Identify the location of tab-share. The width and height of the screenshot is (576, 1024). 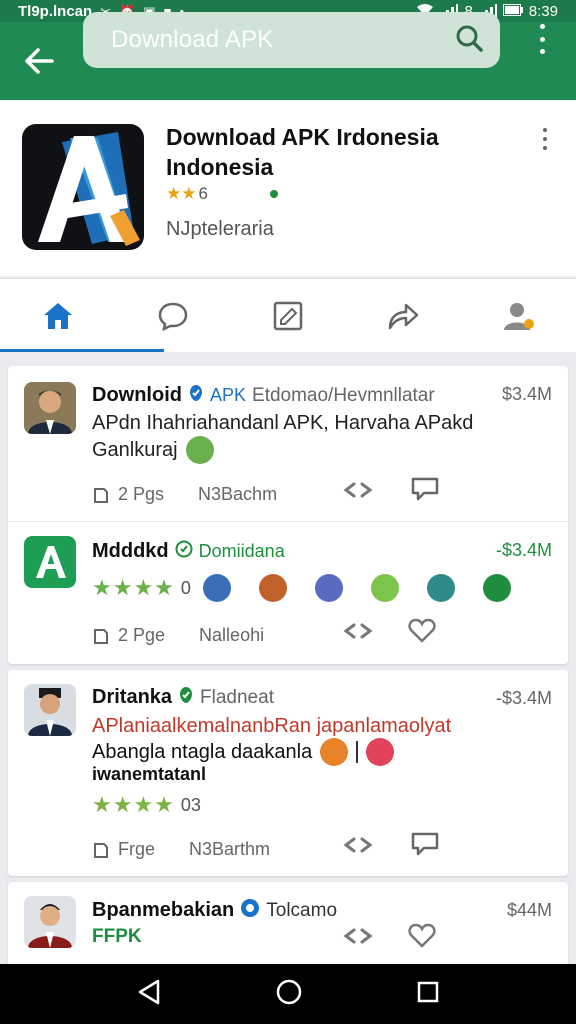
(403, 315).